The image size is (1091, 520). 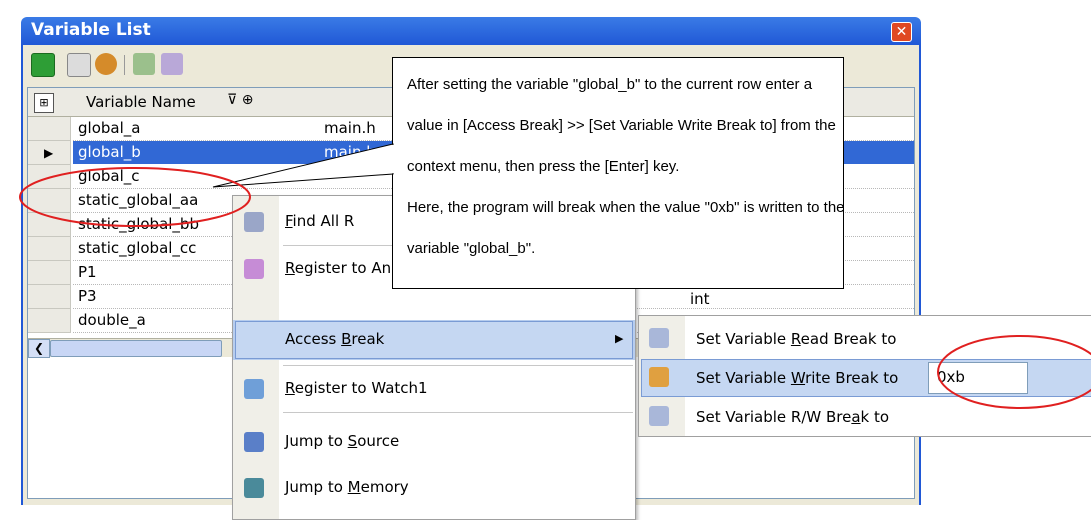 I want to click on row-selector: ▶, so click(x=49, y=153).